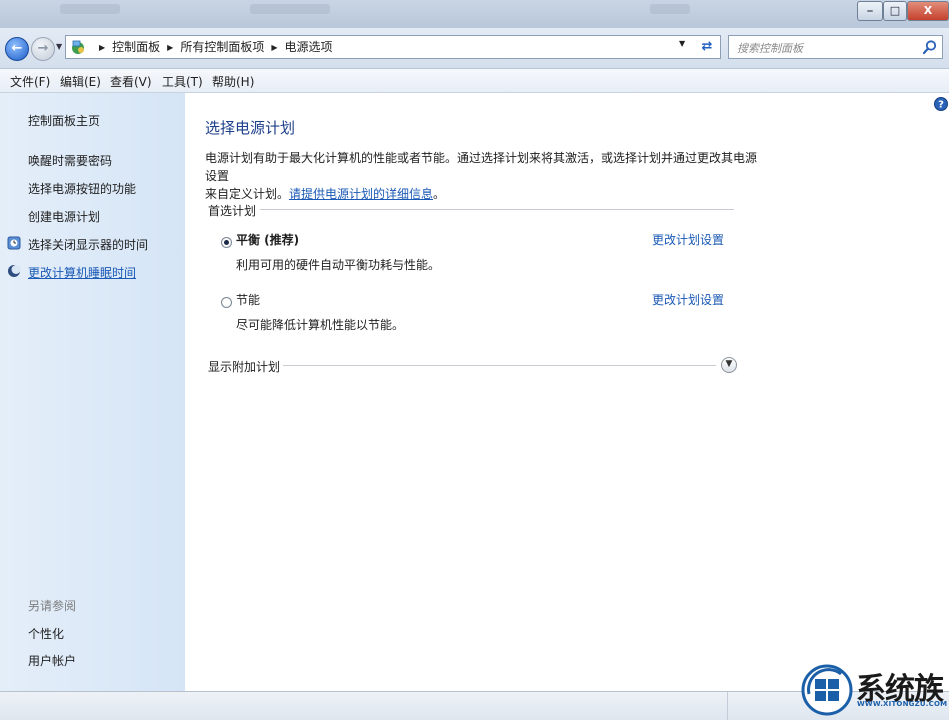 Image resolution: width=949 pixels, height=720 pixels. I want to click on sidebar-item-sleep-time: 更改计算机睡眠时间, so click(82, 272).